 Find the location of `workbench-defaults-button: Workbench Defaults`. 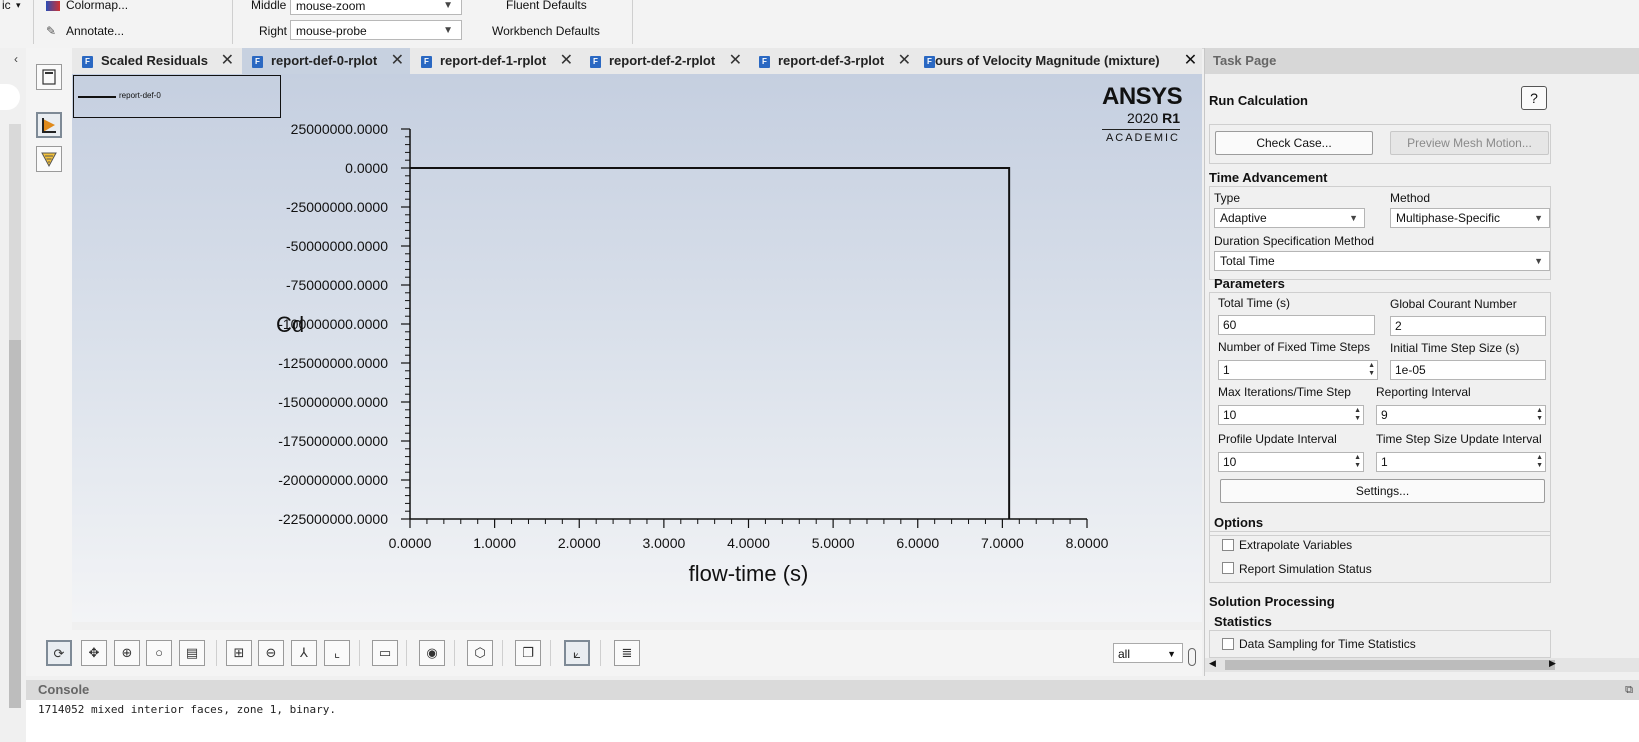

workbench-defaults-button: Workbench Defaults is located at coordinates (546, 31).